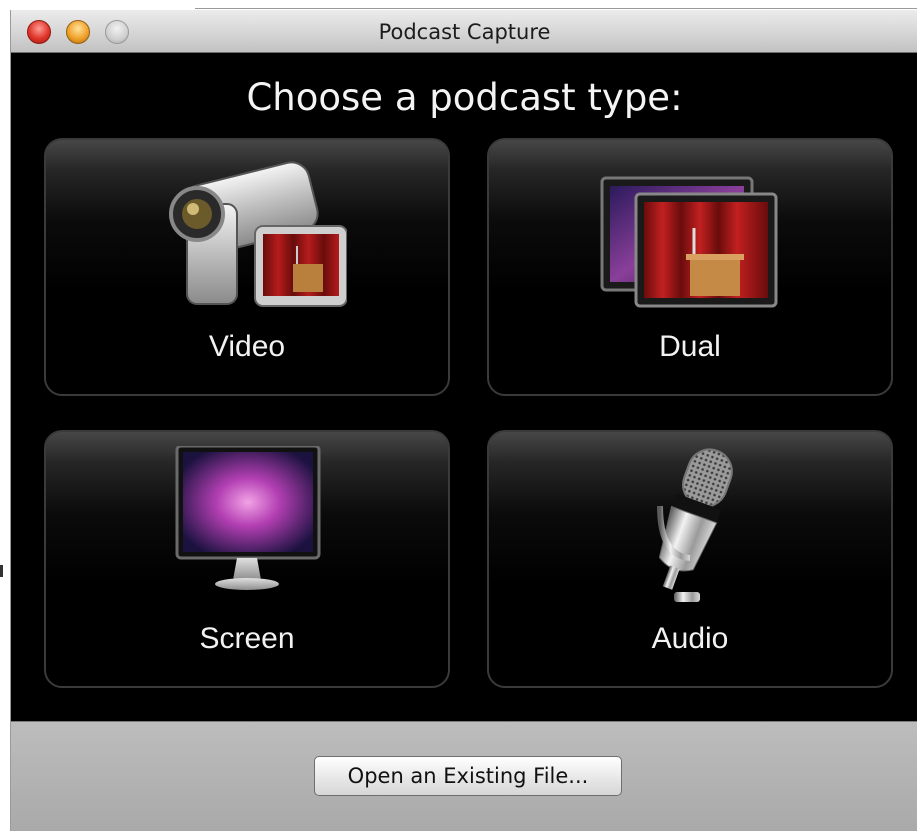 This screenshot has width=917, height=831. Describe the element at coordinates (690, 234) in the screenshot. I see `dual-screens-icon` at that location.